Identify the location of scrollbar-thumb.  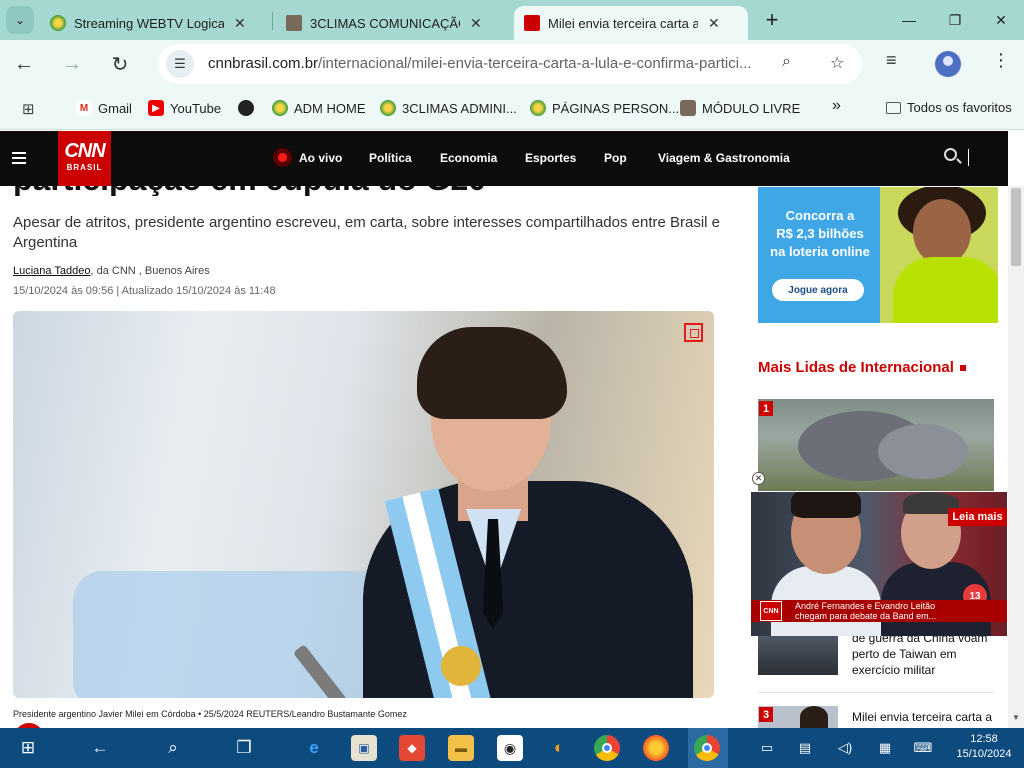
(1016, 227).